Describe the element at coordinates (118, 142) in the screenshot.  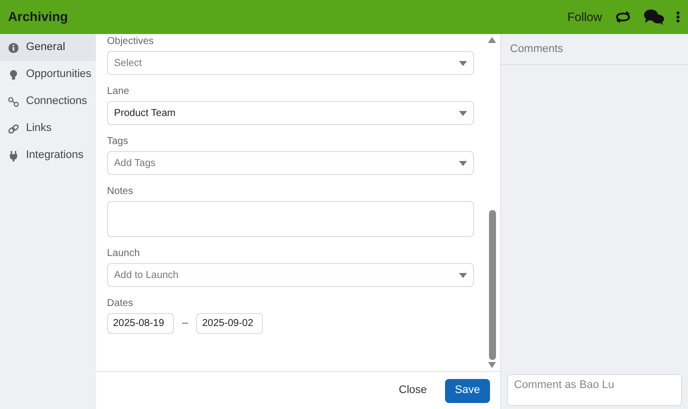
I see `field-label: Tags` at that location.